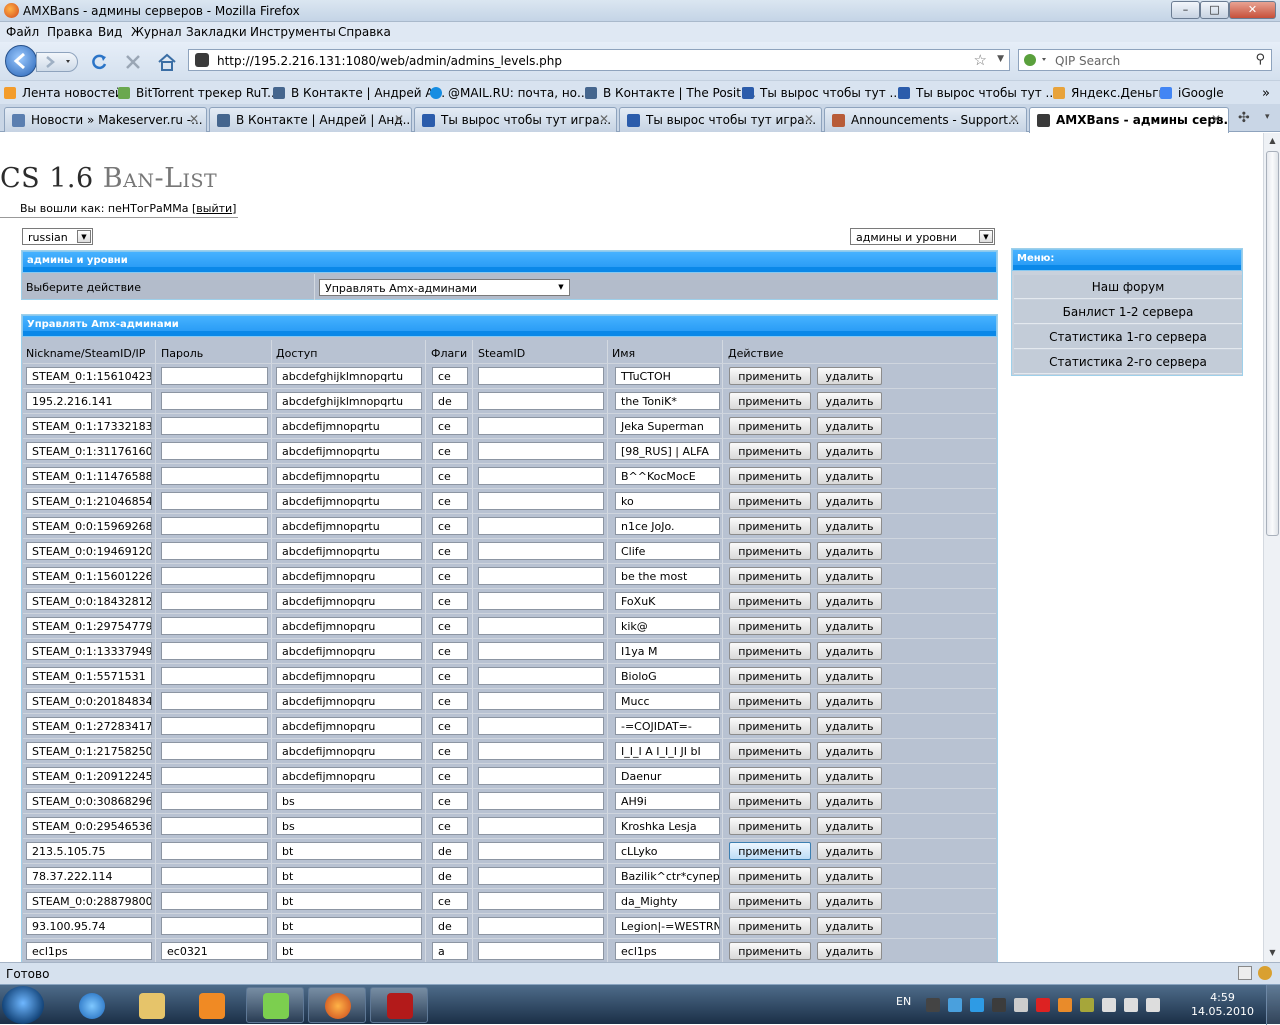 The height and width of the screenshot is (1025, 1280). I want to click on nickname-steamid-field: STEAM_0:0:28879800, so click(89, 901).